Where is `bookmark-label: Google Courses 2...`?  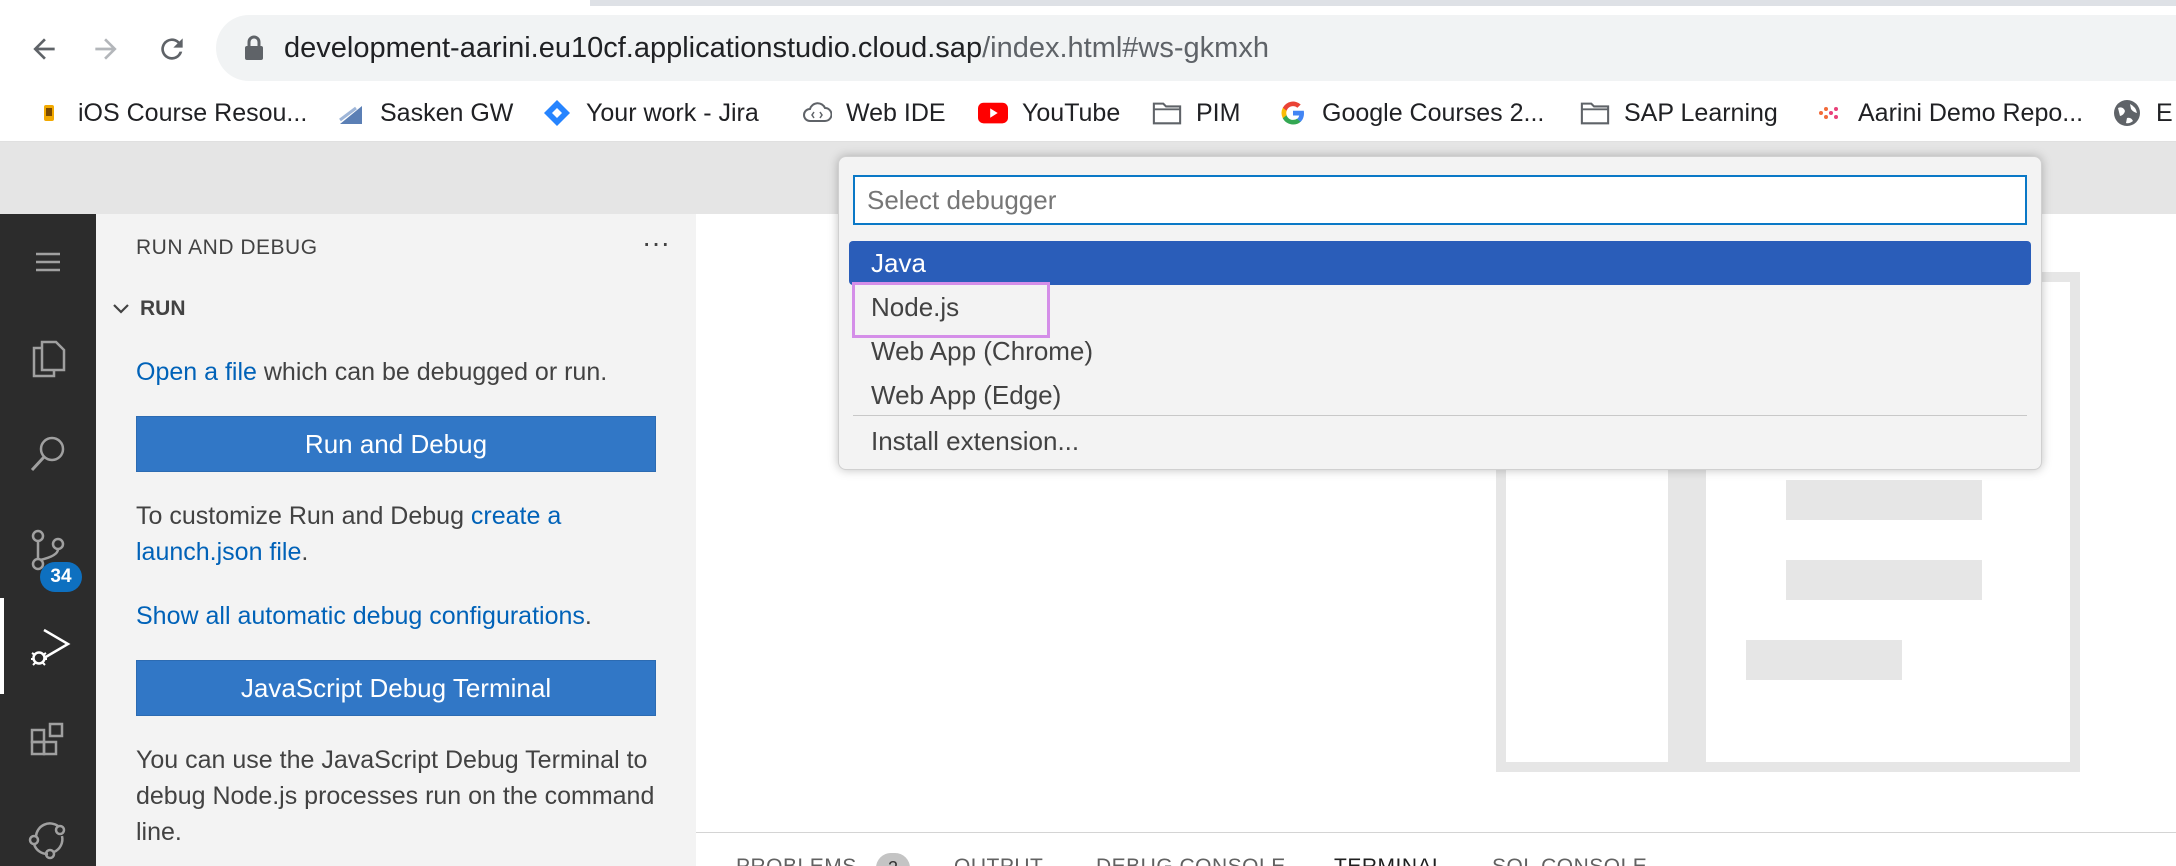
bookmark-label: Google Courses 2... is located at coordinates (1433, 112).